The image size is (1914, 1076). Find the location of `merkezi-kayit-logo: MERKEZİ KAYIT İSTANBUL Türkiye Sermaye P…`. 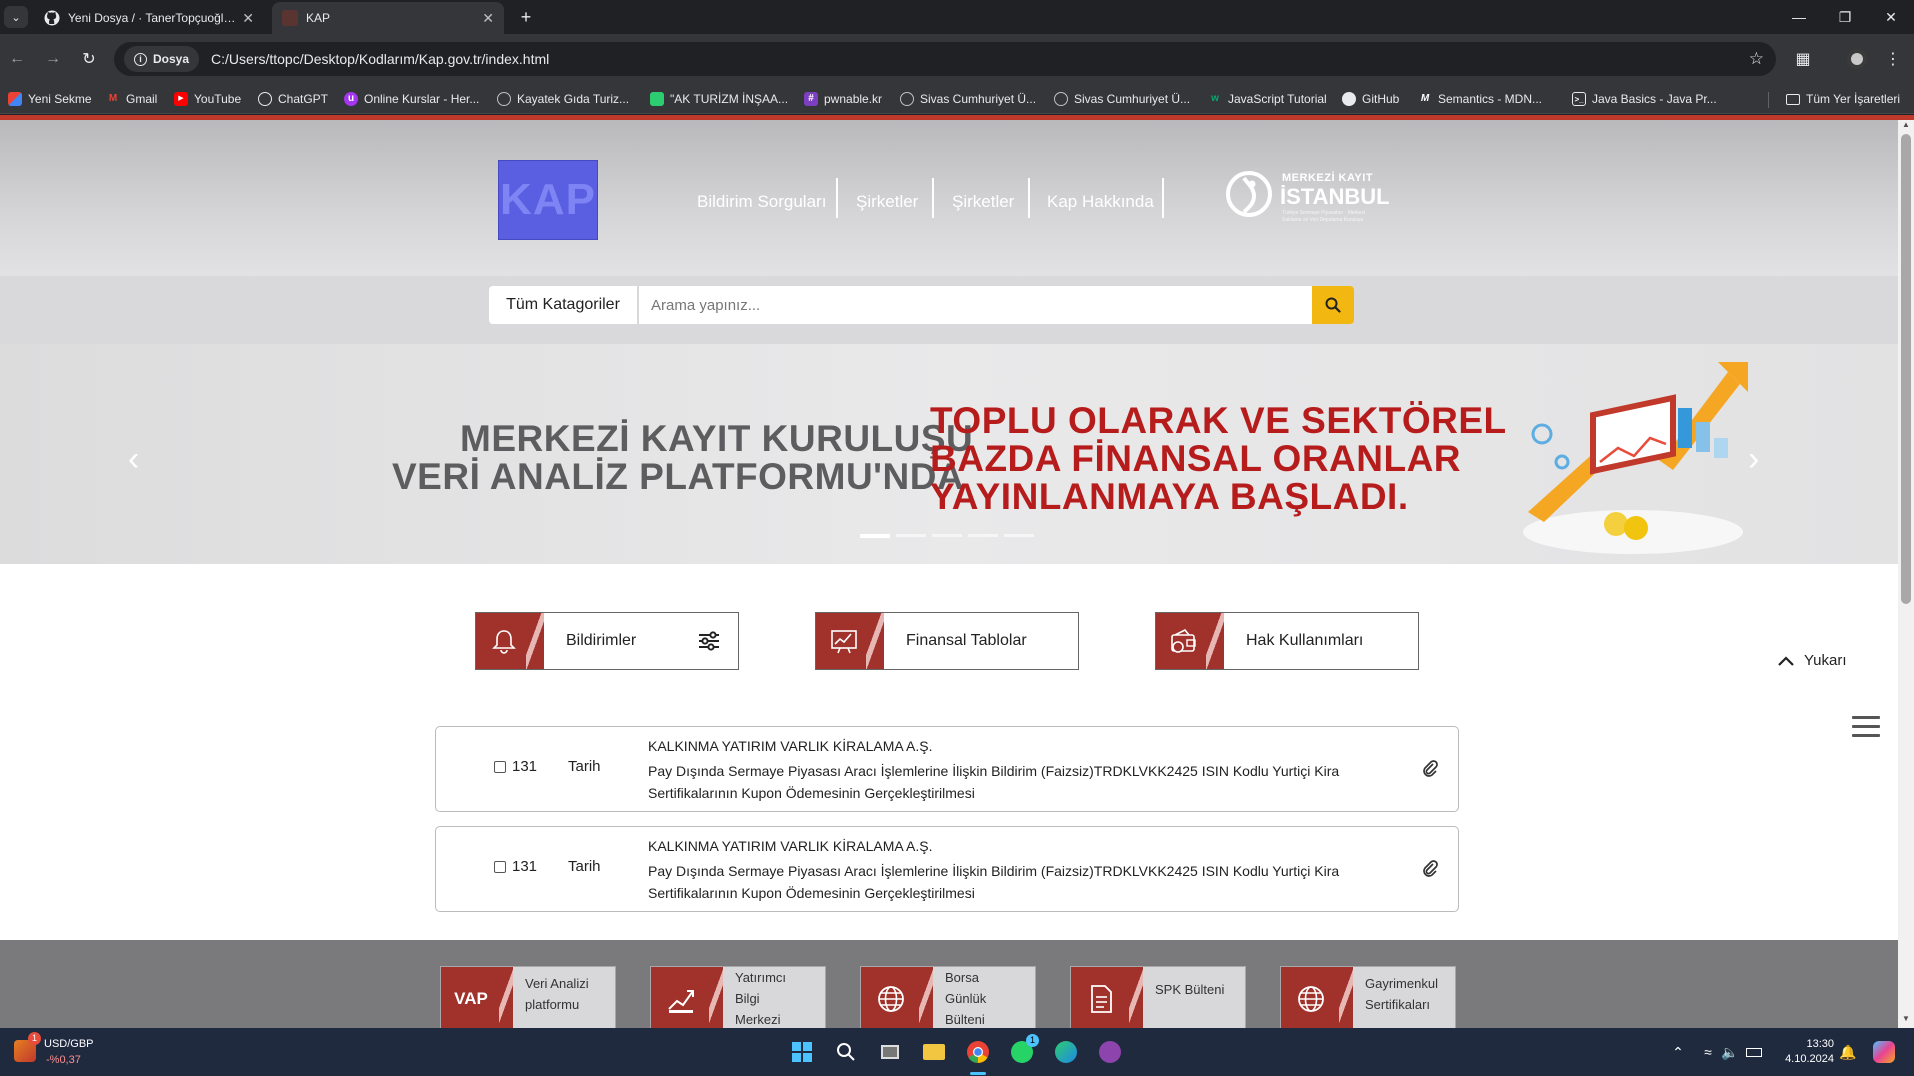

merkezi-kayit-logo: MERKEZİ KAYIT İSTANBUL Türkiye Sermaye P… is located at coordinates (1308, 202).